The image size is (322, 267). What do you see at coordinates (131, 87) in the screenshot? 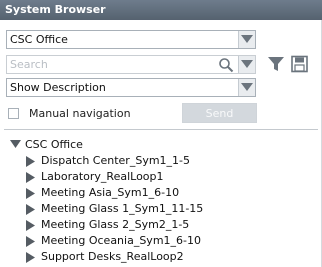
I see `description-select: Show Description` at bounding box center [131, 87].